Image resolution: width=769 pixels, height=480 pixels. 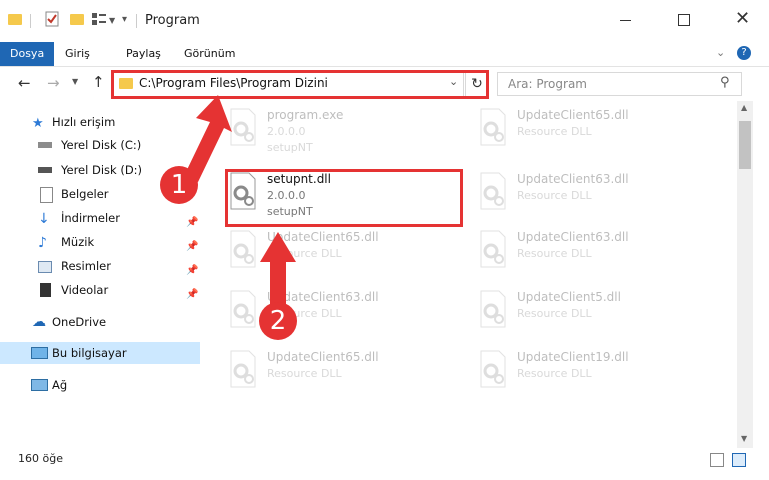 What do you see at coordinates (278, 321) in the screenshot?
I see `step-2-badge: 2` at bounding box center [278, 321].